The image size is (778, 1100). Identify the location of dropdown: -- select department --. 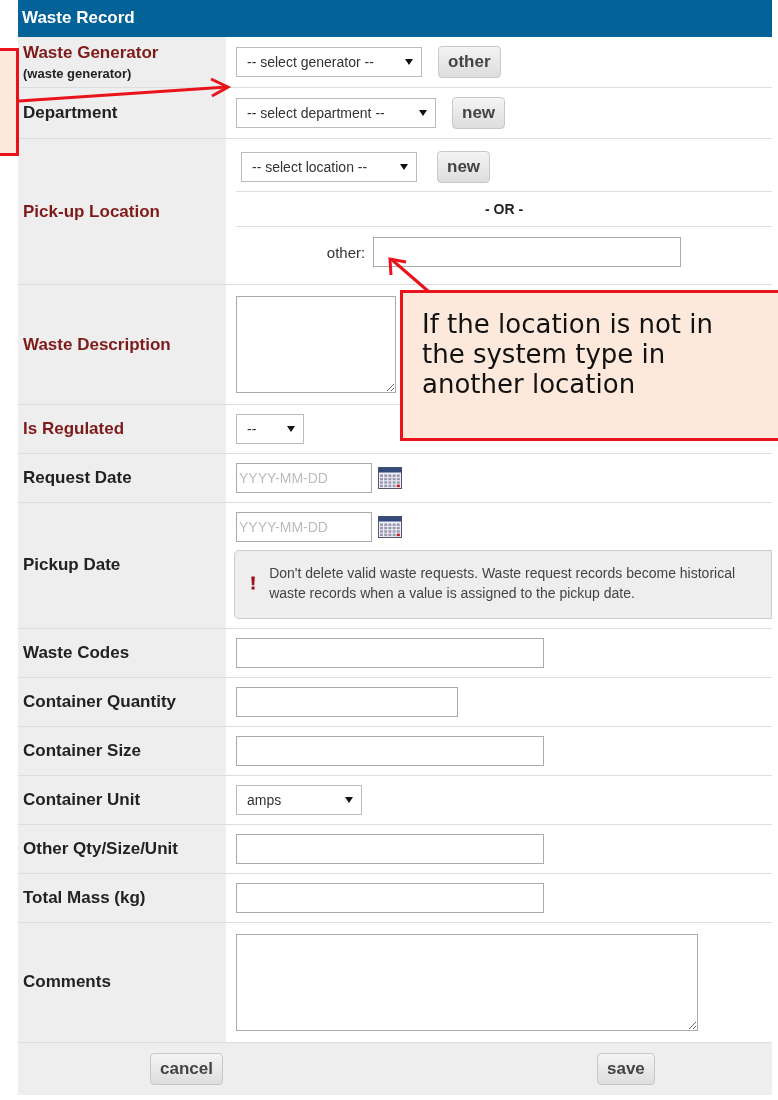
(336, 113).